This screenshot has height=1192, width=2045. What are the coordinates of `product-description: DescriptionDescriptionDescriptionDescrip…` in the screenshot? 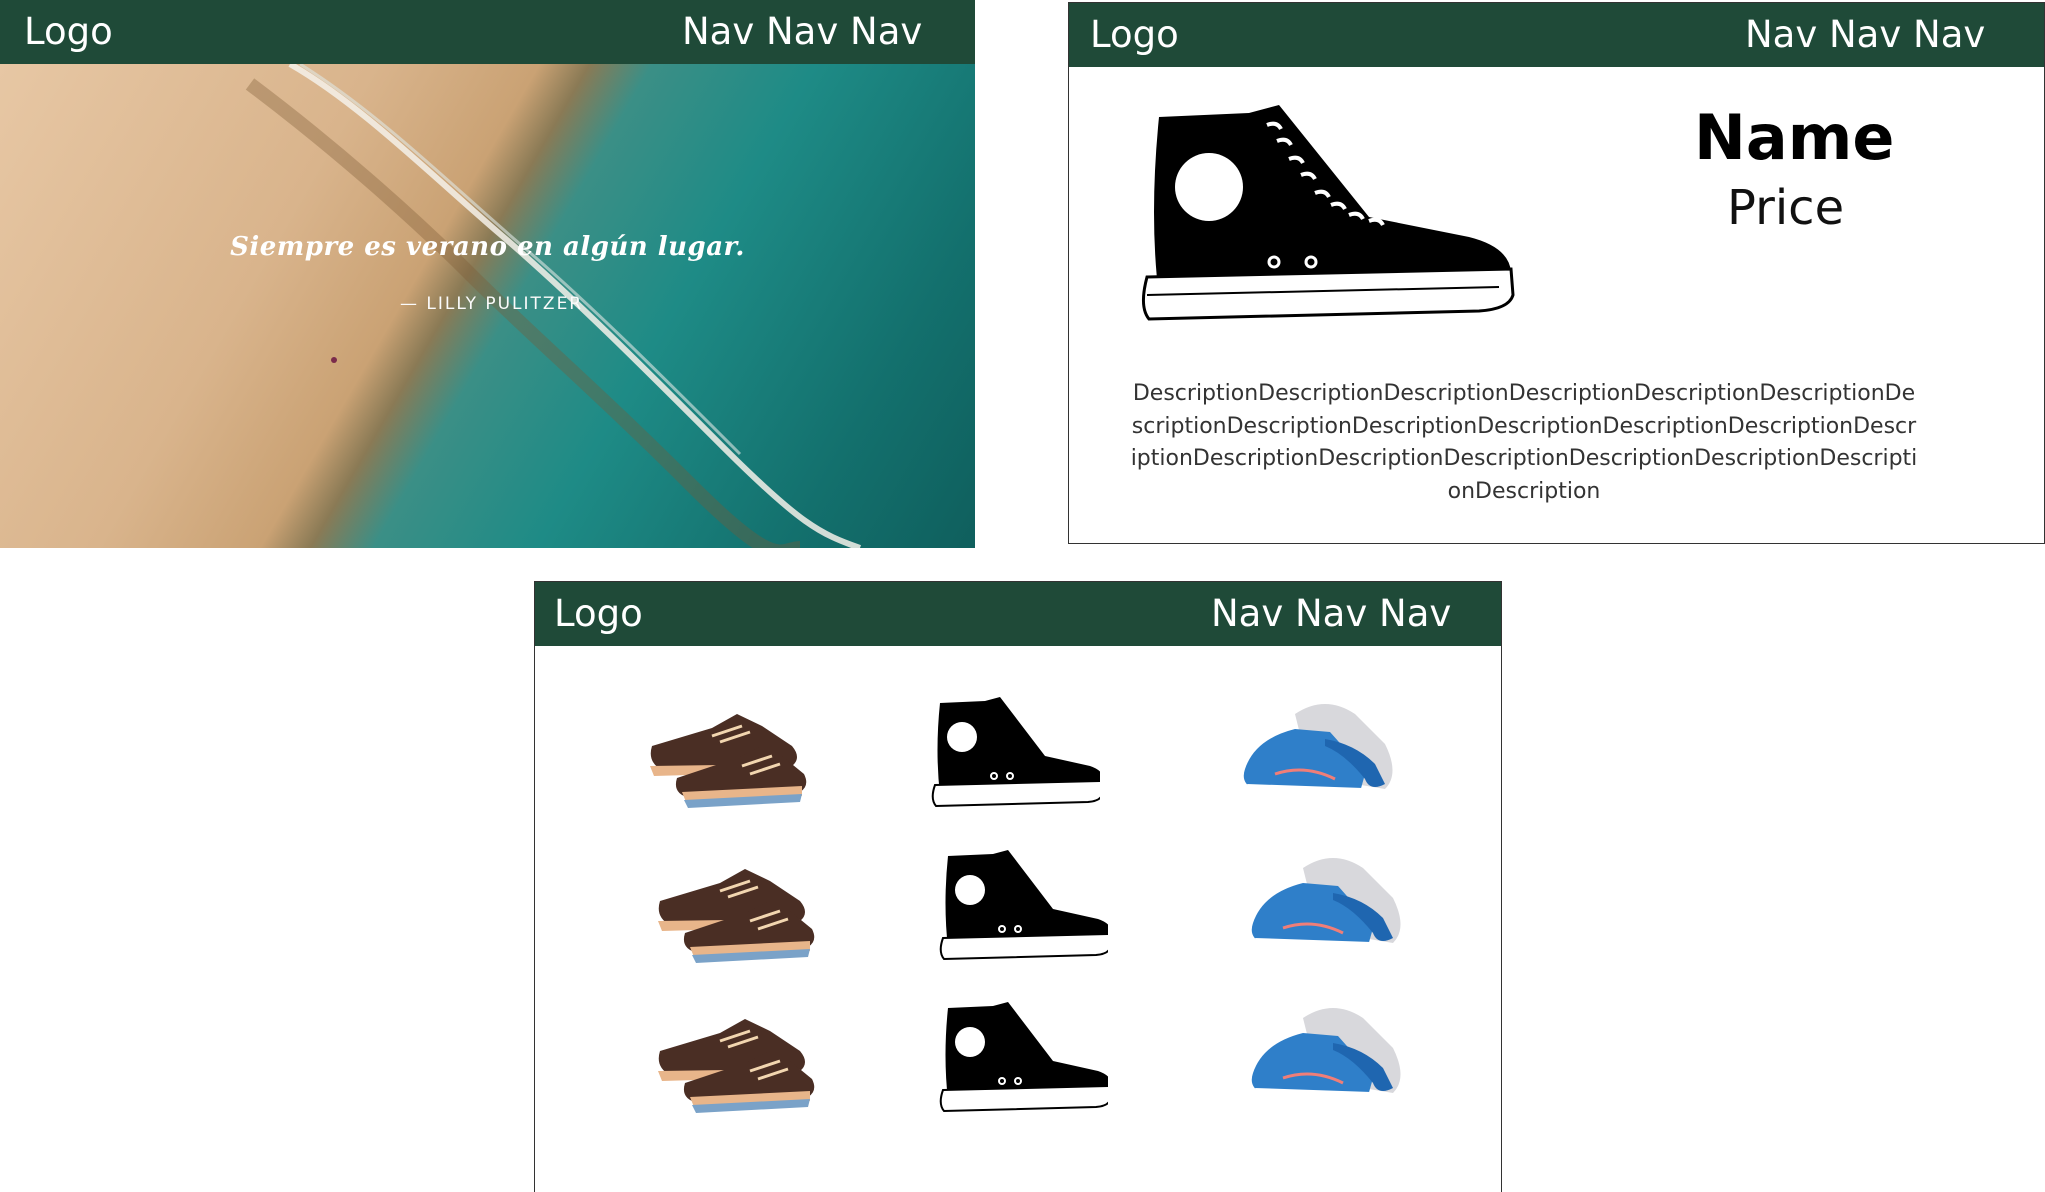 It's located at (1524, 442).